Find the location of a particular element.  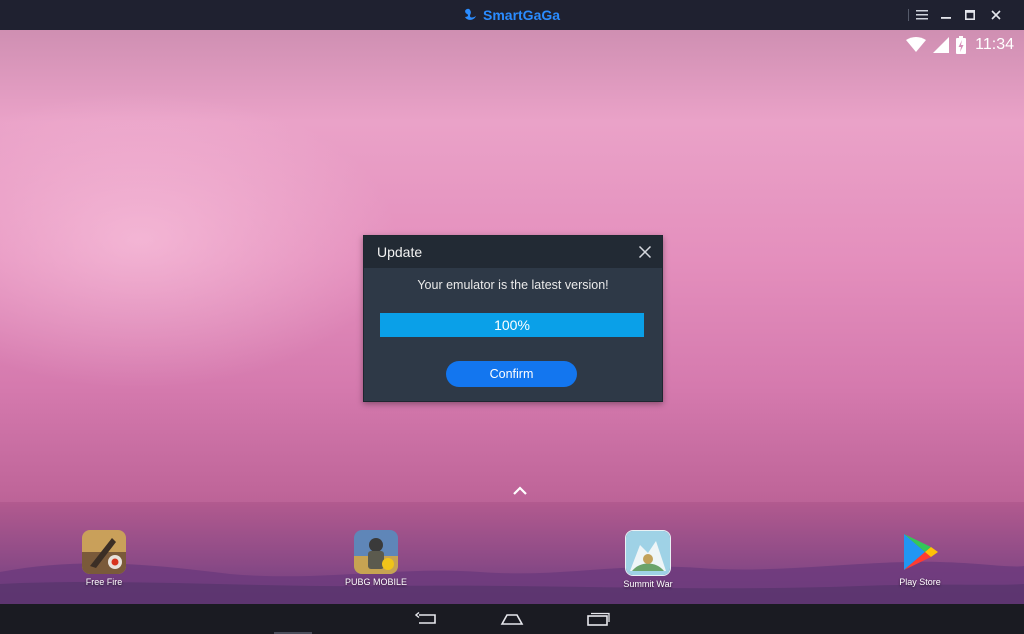

app-label: Free Fire is located at coordinates (104, 582).